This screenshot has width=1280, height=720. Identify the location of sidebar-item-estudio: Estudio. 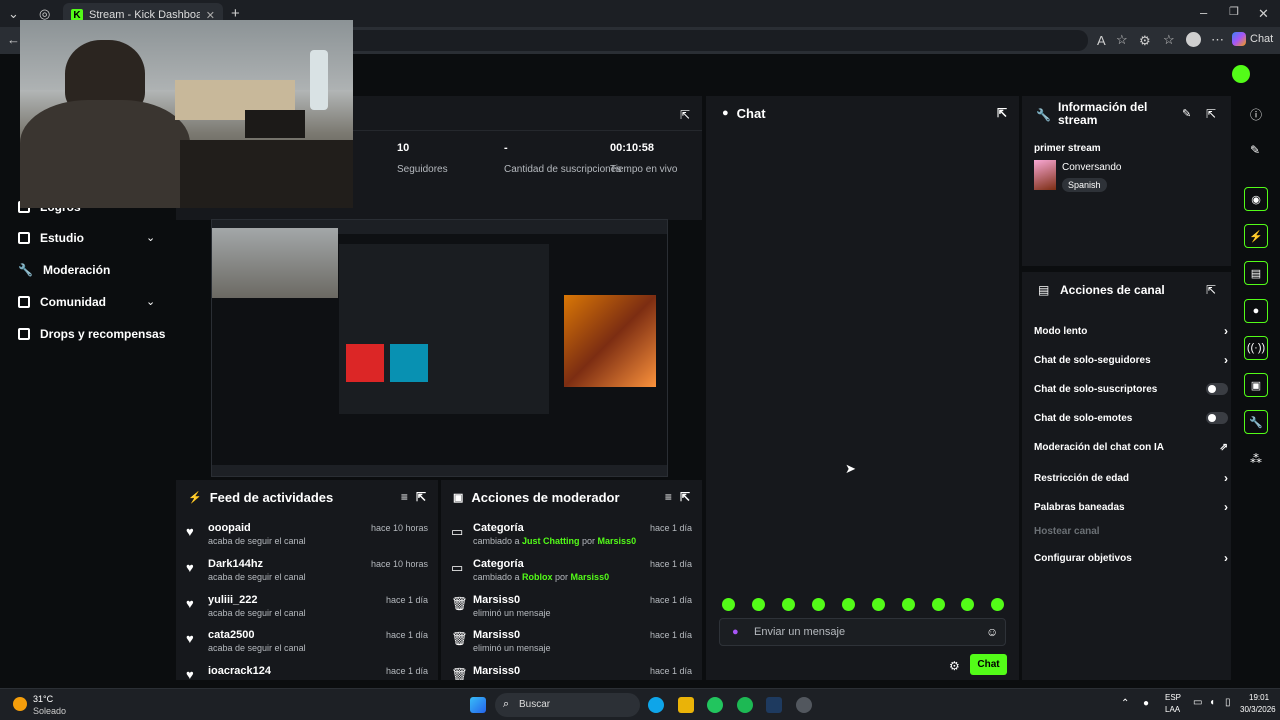
(51, 238).